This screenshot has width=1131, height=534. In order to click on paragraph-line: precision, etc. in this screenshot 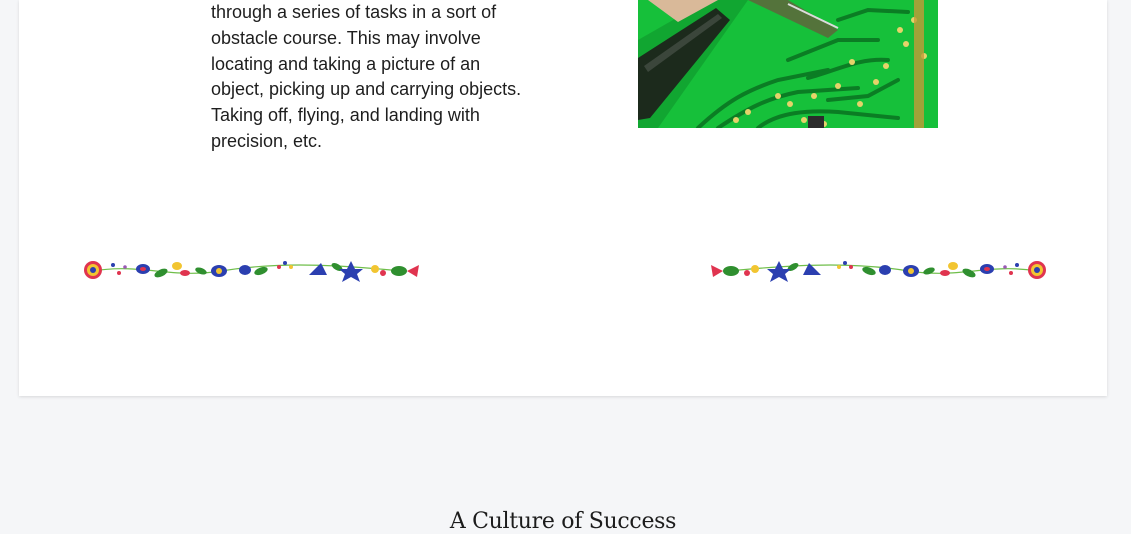, I will do `click(267, 140)`.